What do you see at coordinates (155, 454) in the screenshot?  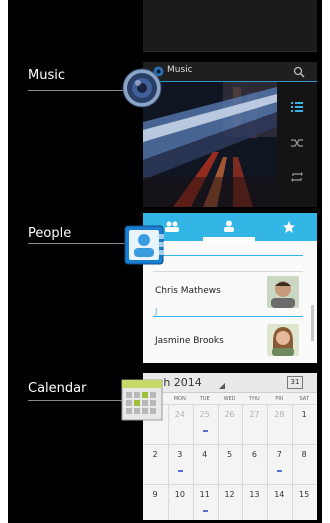 I see `calendar-day: 2` at bounding box center [155, 454].